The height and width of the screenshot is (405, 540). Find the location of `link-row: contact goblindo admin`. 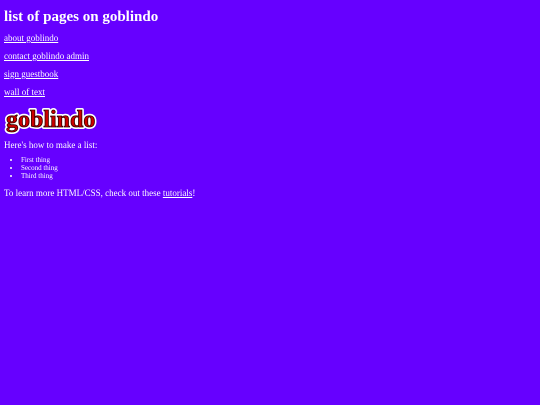

link-row: contact goblindo admin is located at coordinates (270, 56).